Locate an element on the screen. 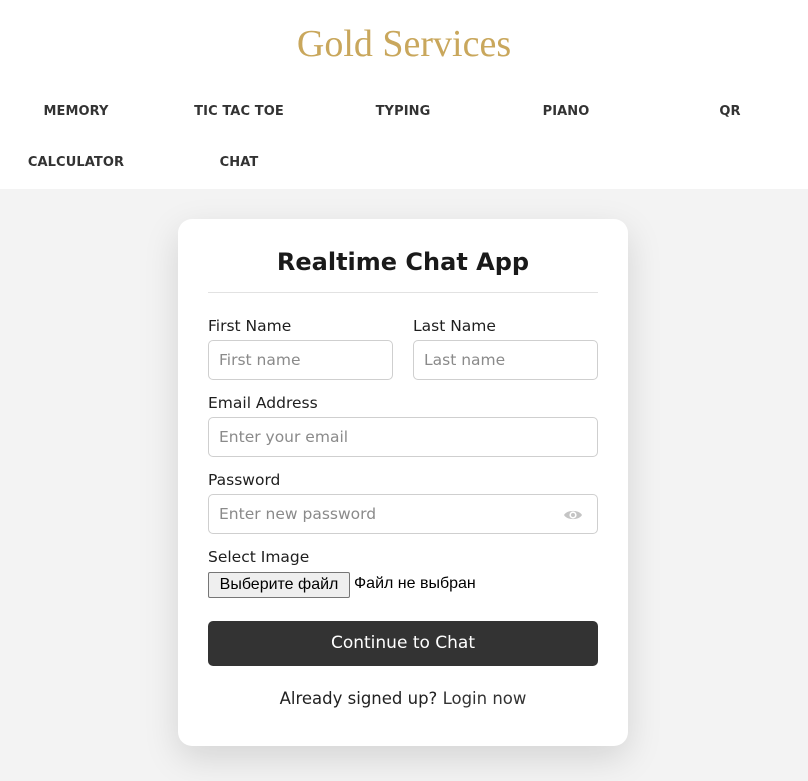 This screenshot has height=781, width=808. nav-item-tic-tac-toe: TIC TAC TOE is located at coordinates (239, 112).